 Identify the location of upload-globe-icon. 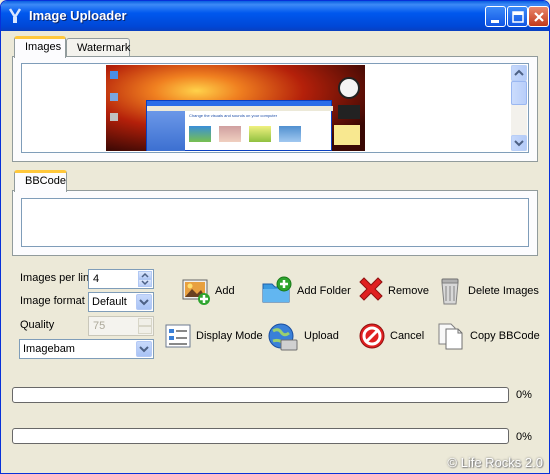
(283, 337).